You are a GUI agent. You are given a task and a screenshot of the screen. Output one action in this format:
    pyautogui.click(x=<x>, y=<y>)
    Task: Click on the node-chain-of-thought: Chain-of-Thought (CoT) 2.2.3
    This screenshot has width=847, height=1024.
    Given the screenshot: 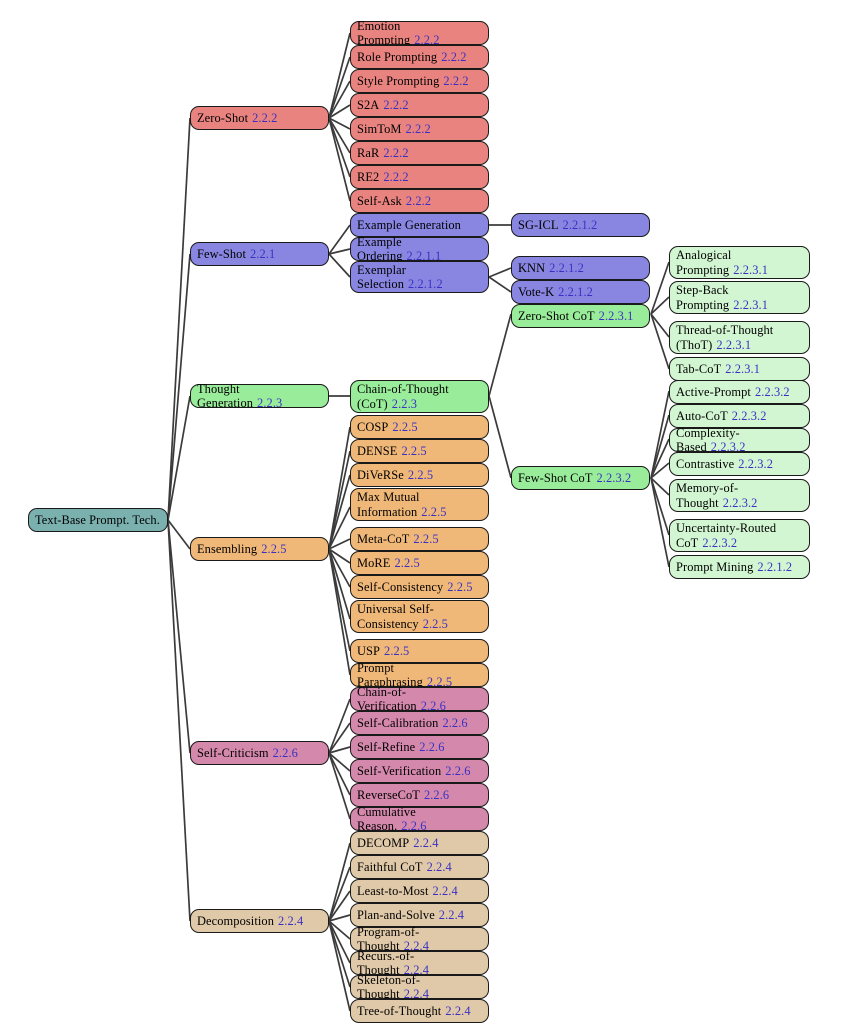 What is the action you would take?
    pyautogui.click(x=419, y=396)
    